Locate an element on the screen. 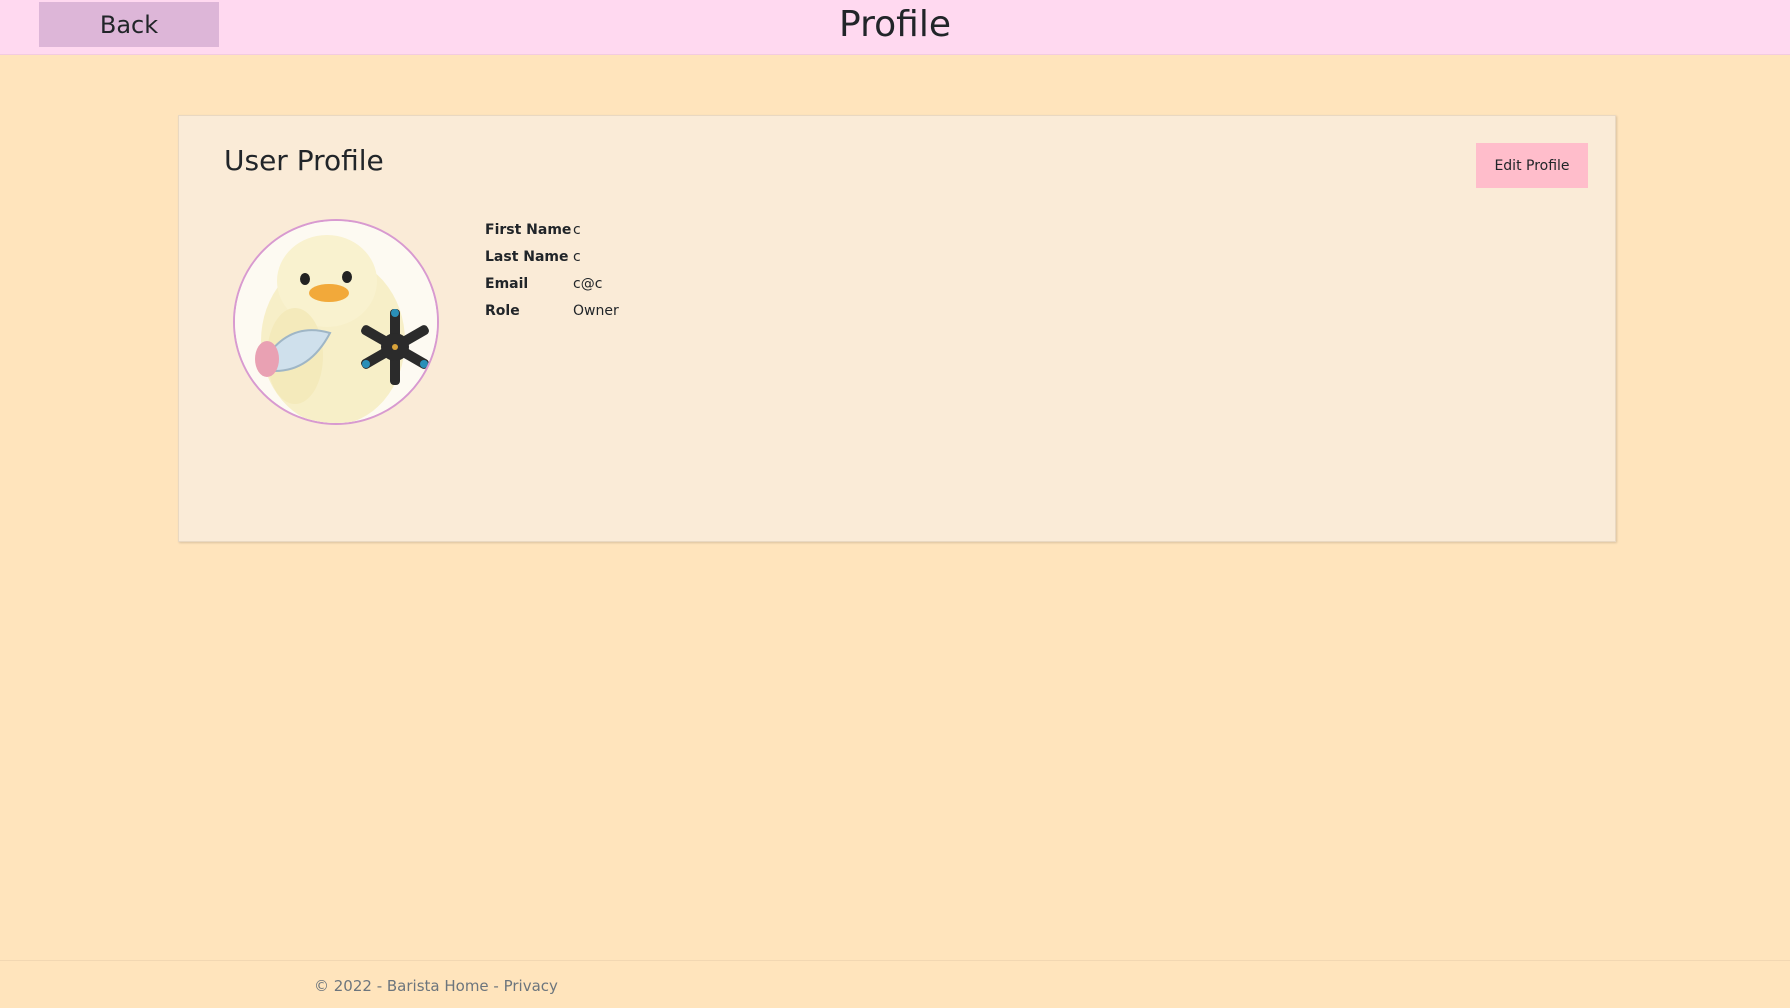 The width and height of the screenshot is (1790, 1008). card-title: User Profile is located at coordinates (304, 160).